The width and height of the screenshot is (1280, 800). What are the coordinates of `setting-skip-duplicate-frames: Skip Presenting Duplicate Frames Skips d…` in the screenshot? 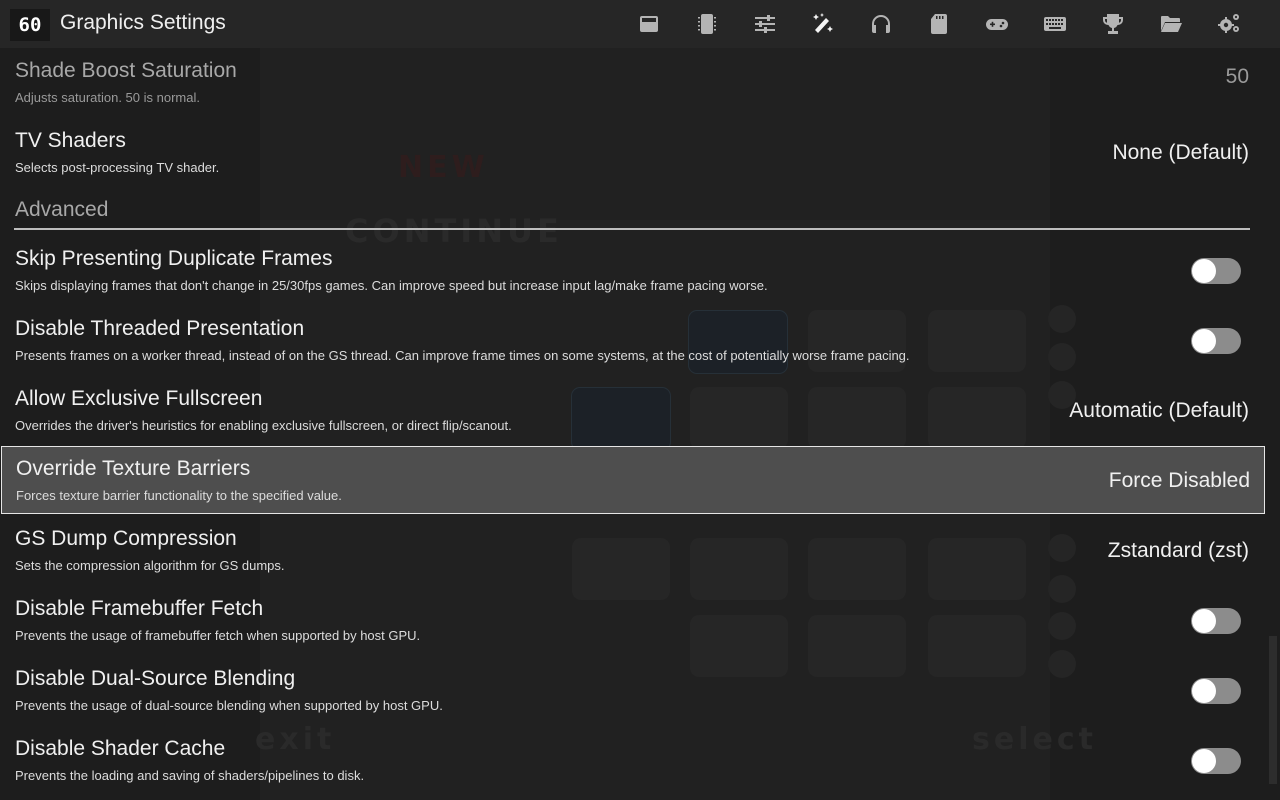 It's located at (632, 270).